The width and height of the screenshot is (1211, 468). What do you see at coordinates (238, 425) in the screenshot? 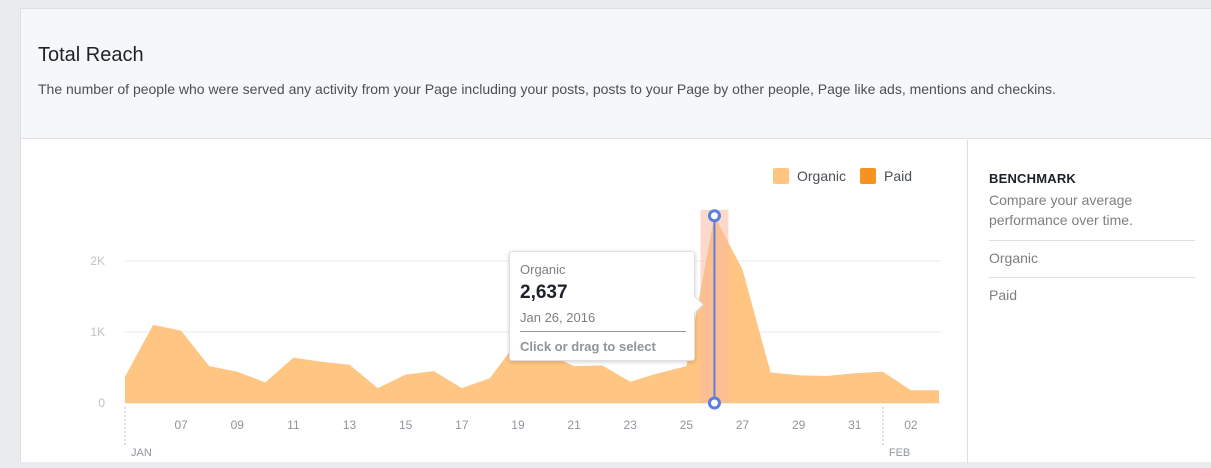
I see `x-tick-label: 09` at bounding box center [238, 425].